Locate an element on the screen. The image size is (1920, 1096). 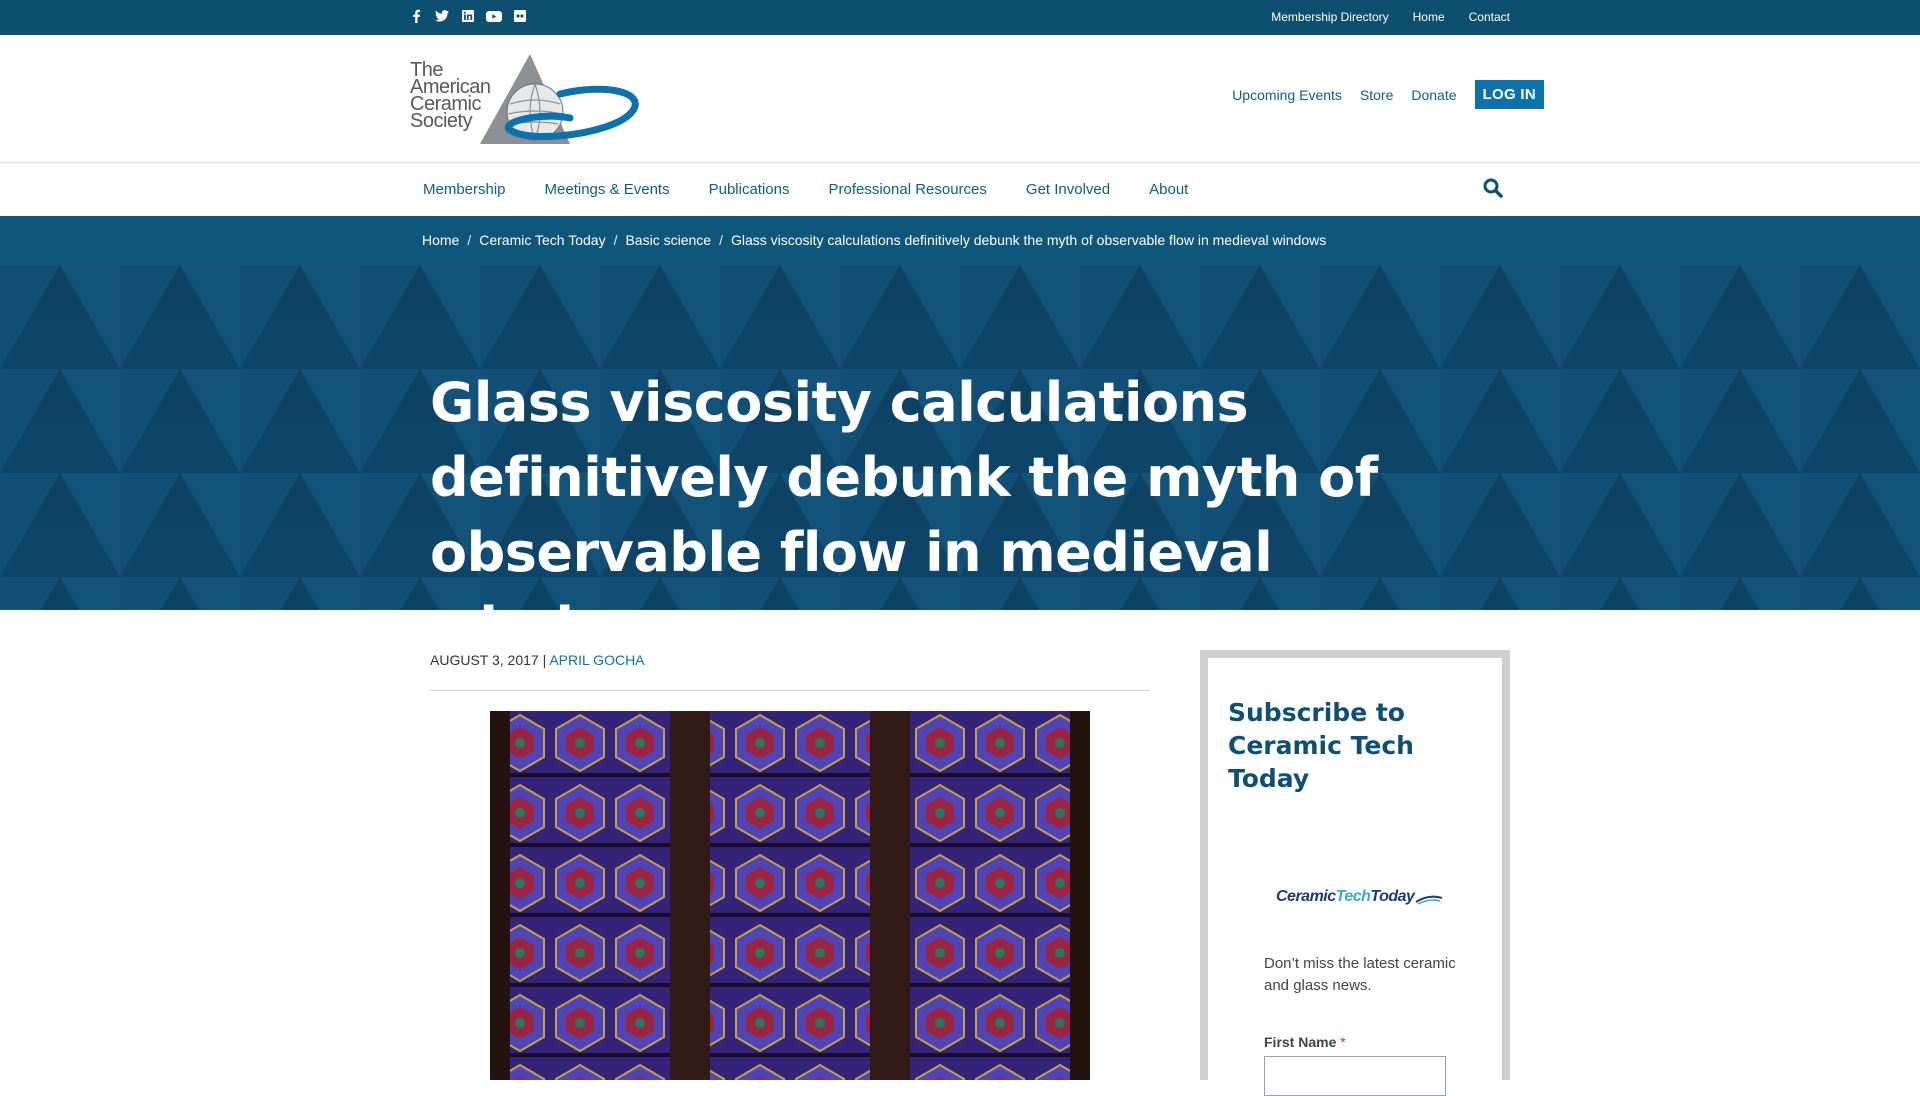
facebook-icon is located at coordinates (416, 16).